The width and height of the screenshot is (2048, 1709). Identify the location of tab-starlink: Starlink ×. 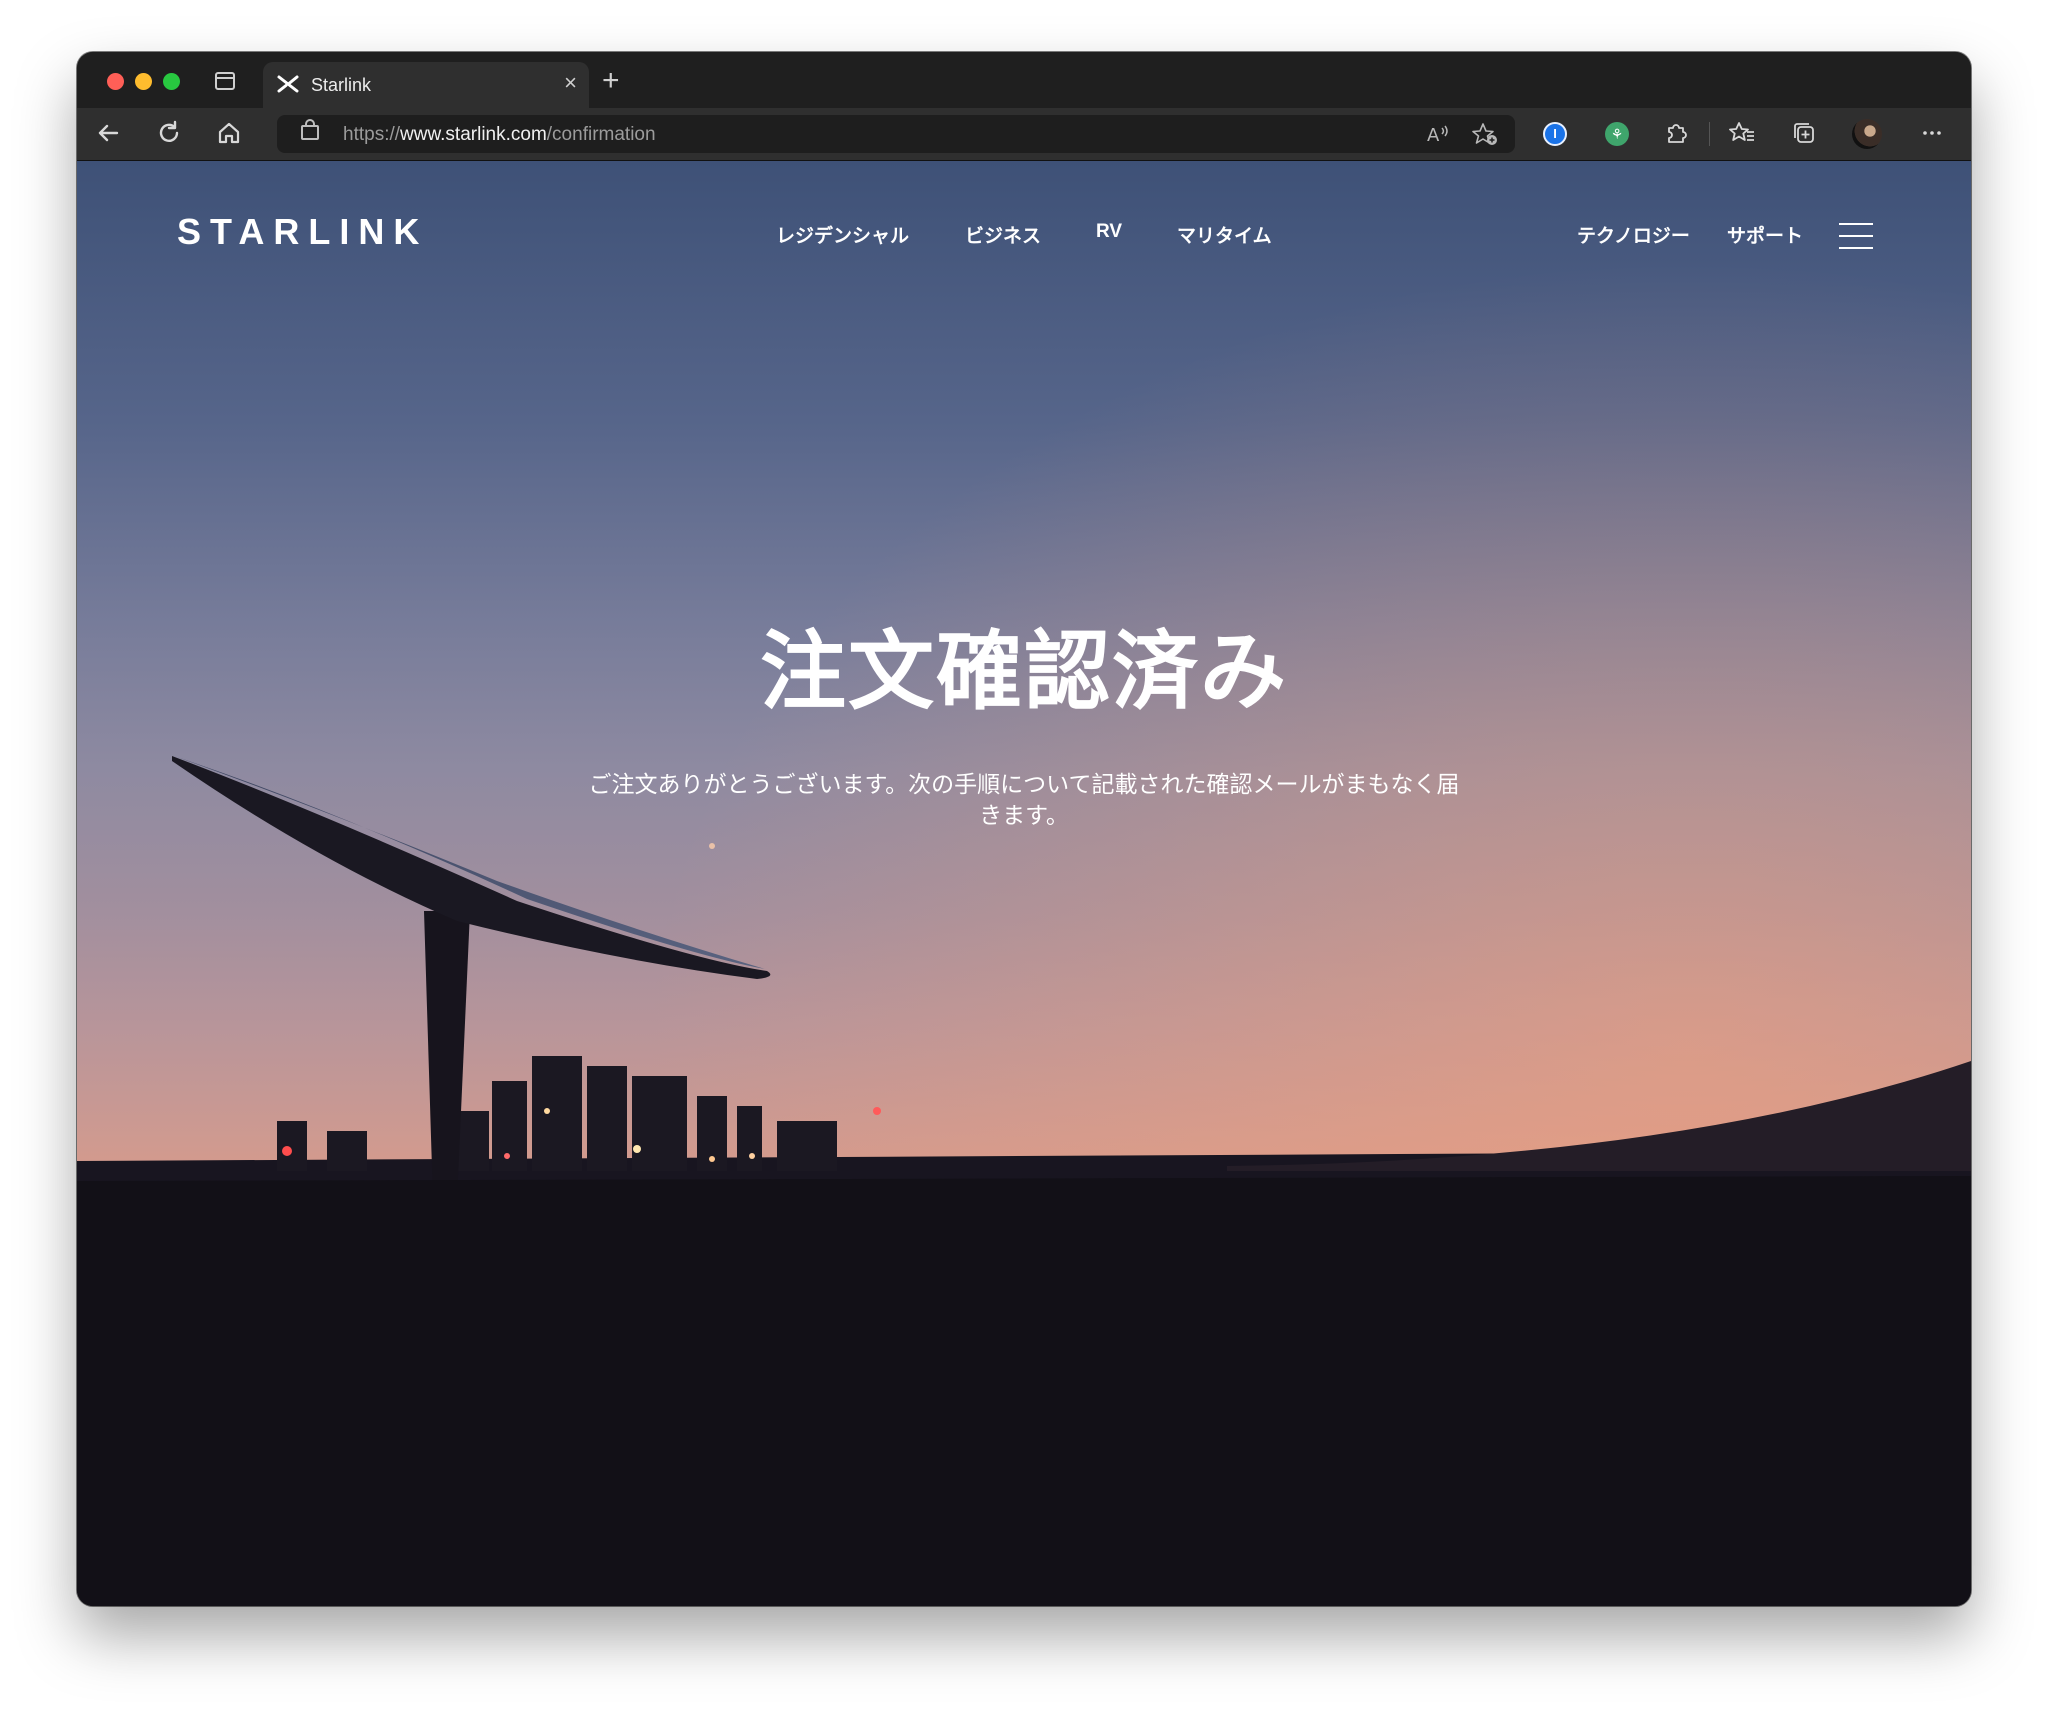
(426, 85).